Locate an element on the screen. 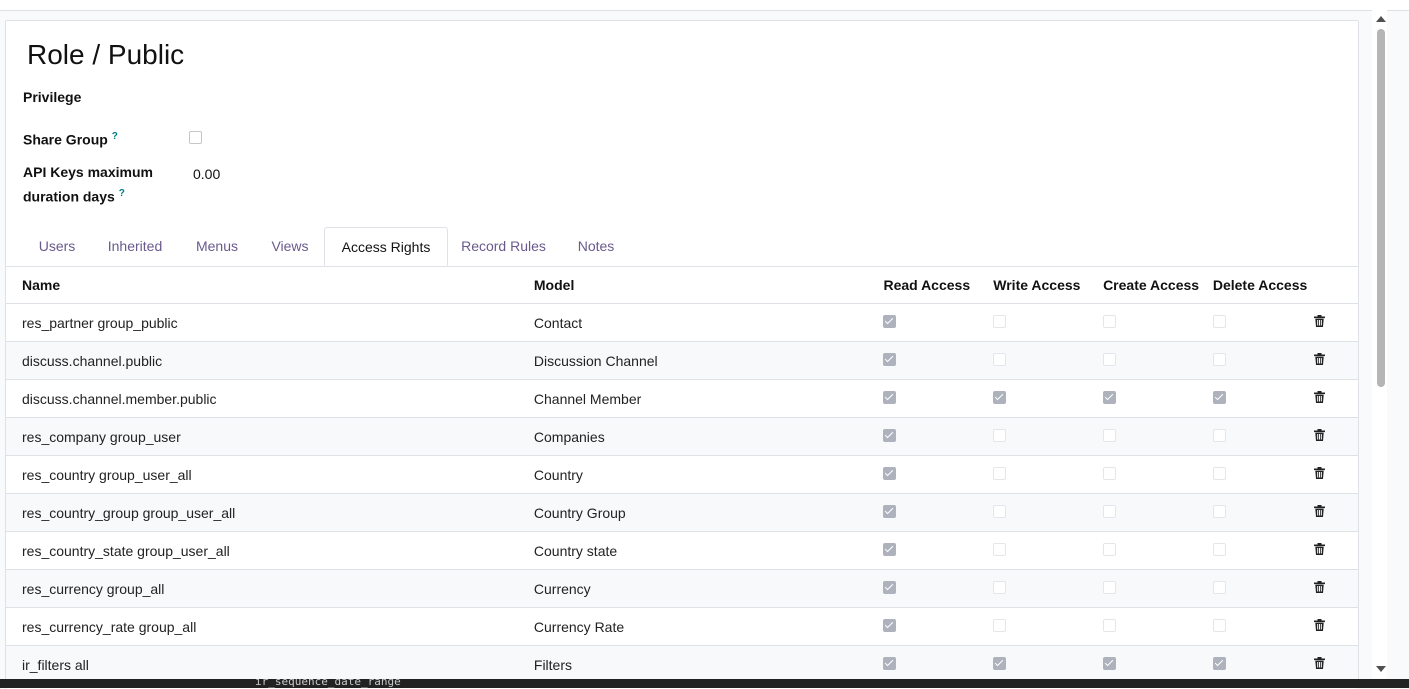 The height and width of the screenshot is (689, 1409). cell-model: Discussion Channel is located at coordinates (708, 360).